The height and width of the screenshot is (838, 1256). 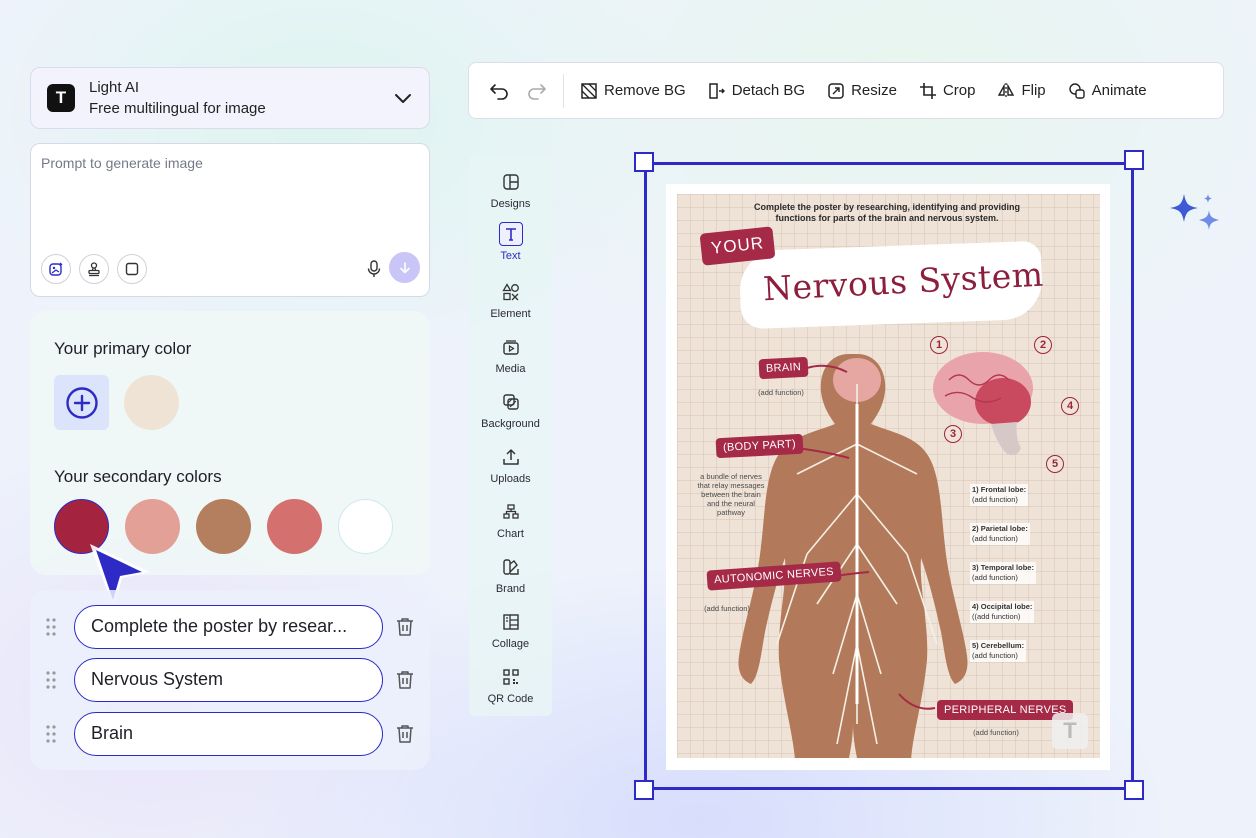 I want to click on crop-button: Crop, so click(x=947, y=91).